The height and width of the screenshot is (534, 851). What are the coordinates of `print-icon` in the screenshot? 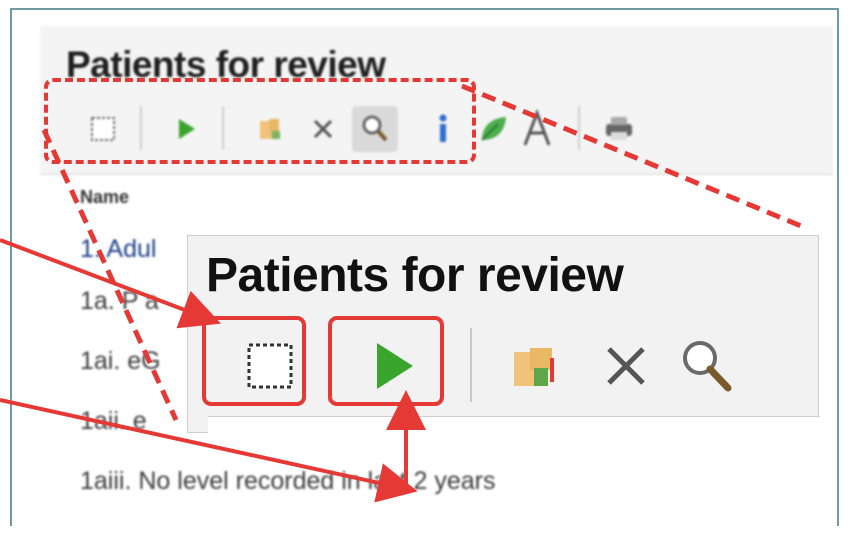 It's located at (619, 129).